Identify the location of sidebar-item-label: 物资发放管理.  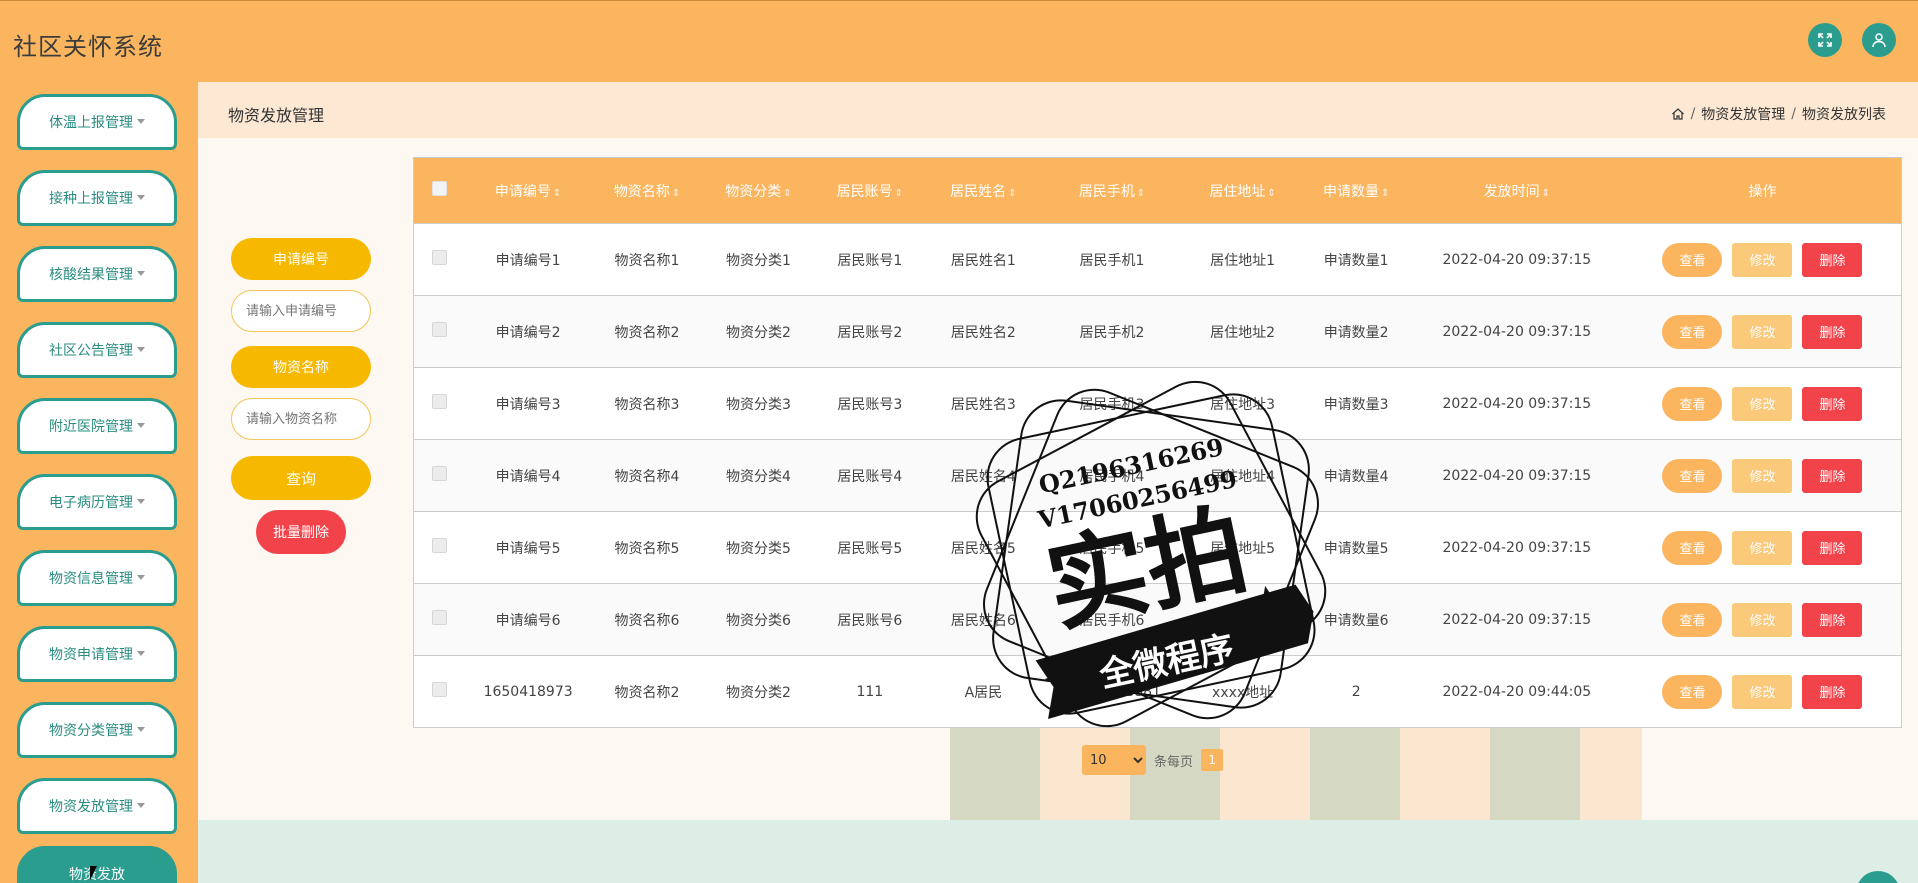
(91, 807).